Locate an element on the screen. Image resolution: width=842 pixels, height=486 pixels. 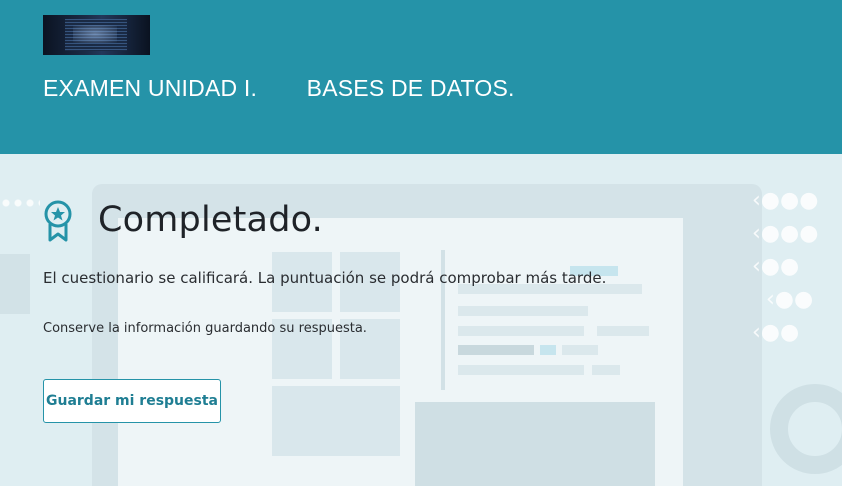
background-gear is located at coordinates (806, 429).